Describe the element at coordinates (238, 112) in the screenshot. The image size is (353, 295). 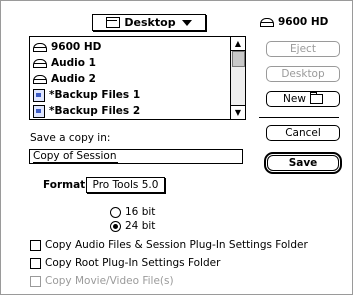
I see `scroll-down-arrow-icon: ▼` at that location.